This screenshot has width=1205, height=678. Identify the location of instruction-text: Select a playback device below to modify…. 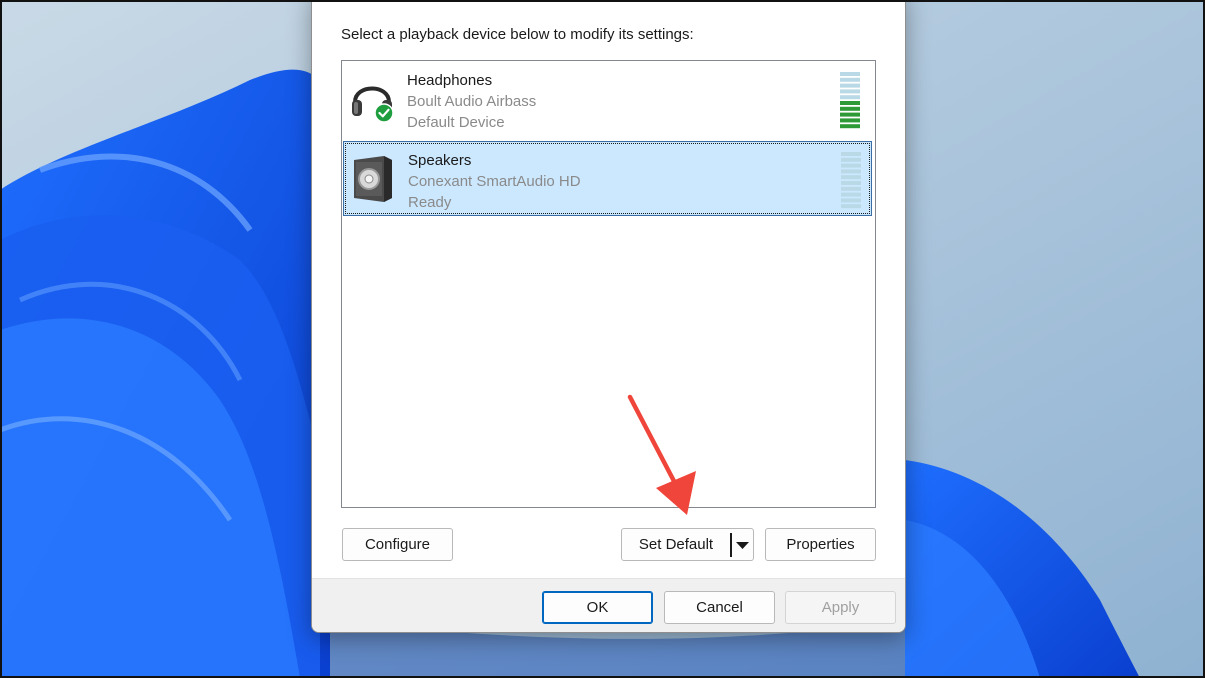
(517, 34).